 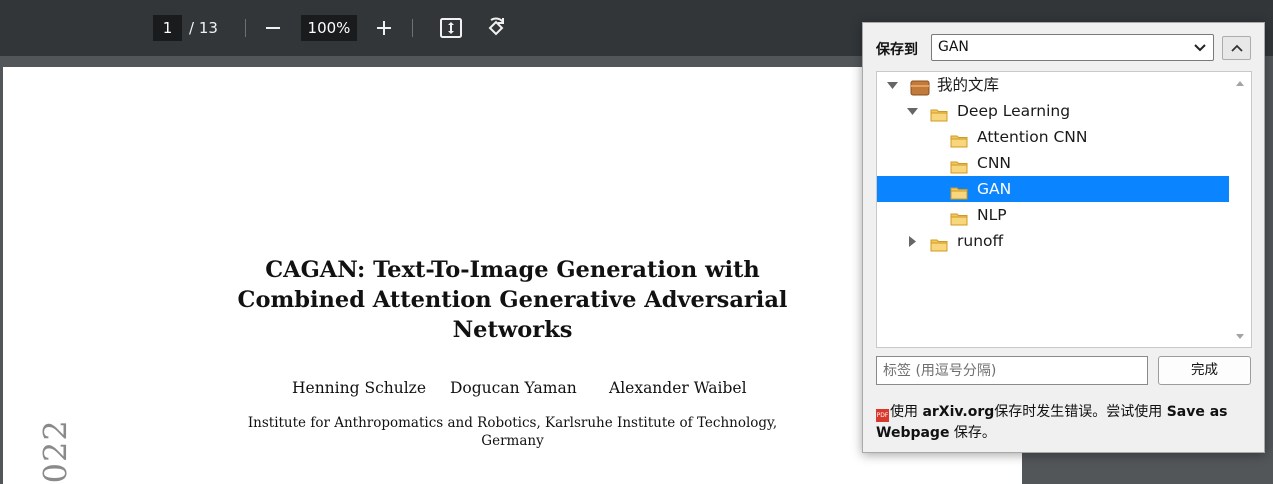 I want to click on tree-item: Attention CNN, so click(x=1053, y=137).